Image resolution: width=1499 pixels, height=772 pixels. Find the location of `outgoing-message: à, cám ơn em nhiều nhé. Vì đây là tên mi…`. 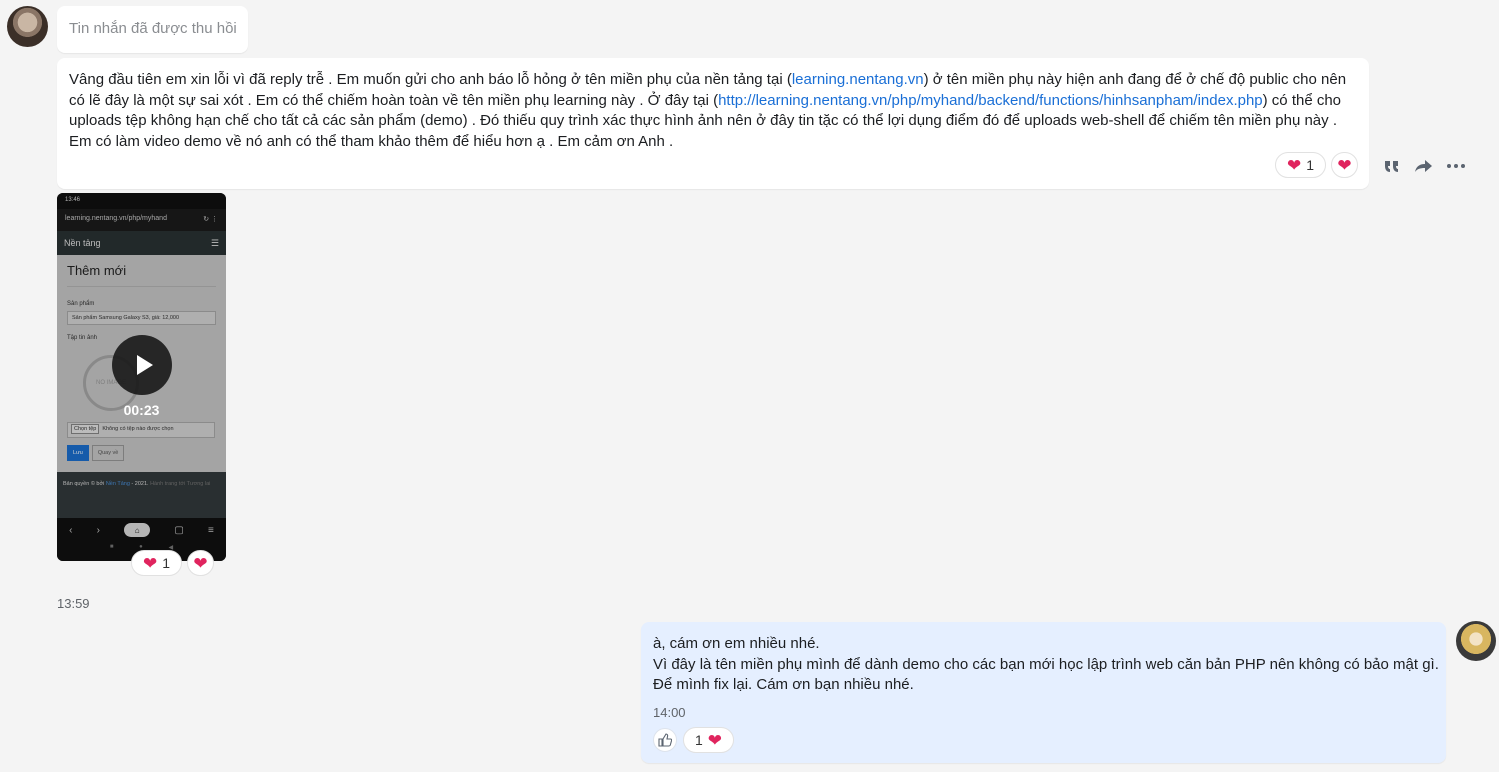

outgoing-message: à, cám ơn em nhiều nhé. Vì đây là tên mi… is located at coordinates (1043, 692).